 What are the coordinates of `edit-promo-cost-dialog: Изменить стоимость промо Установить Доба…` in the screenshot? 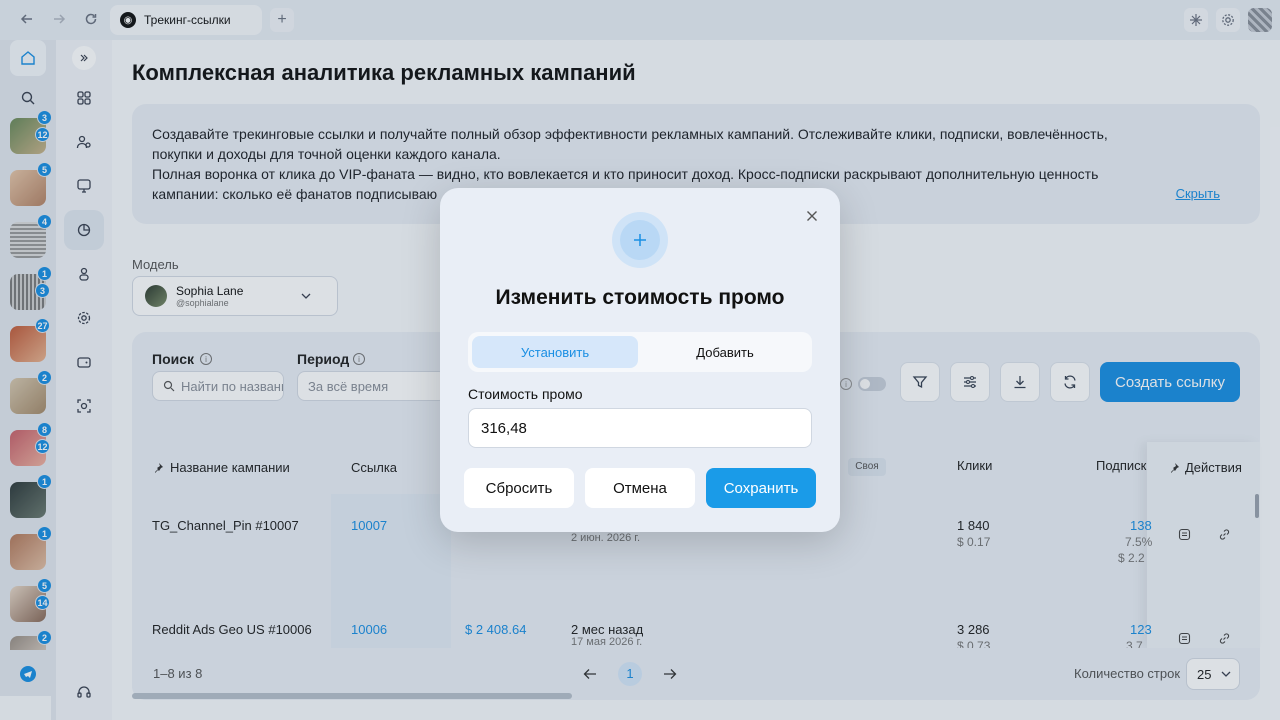 It's located at (640, 360).